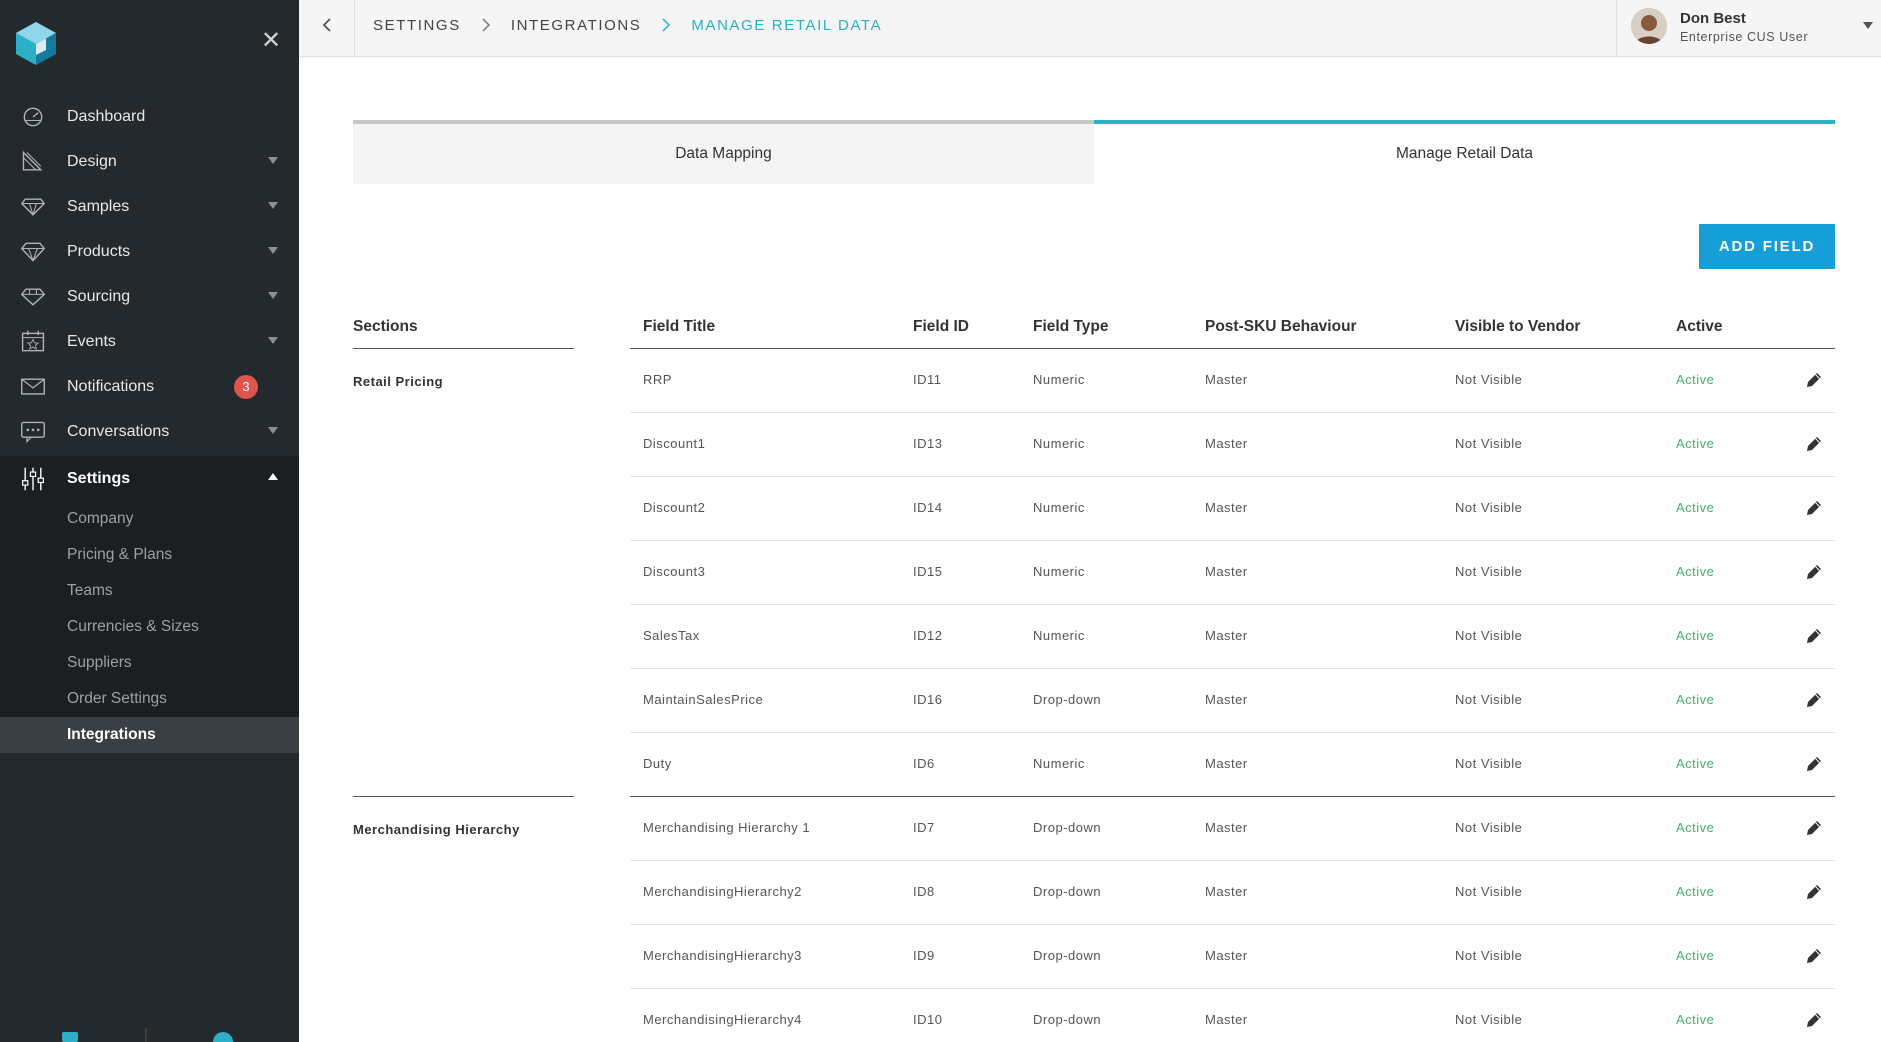 The image size is (1881, 1042). Describe the element at coordinates (149, 699) in the screenshot. I see `sidebar-subitem-order-settings: Order Settings` at that location.